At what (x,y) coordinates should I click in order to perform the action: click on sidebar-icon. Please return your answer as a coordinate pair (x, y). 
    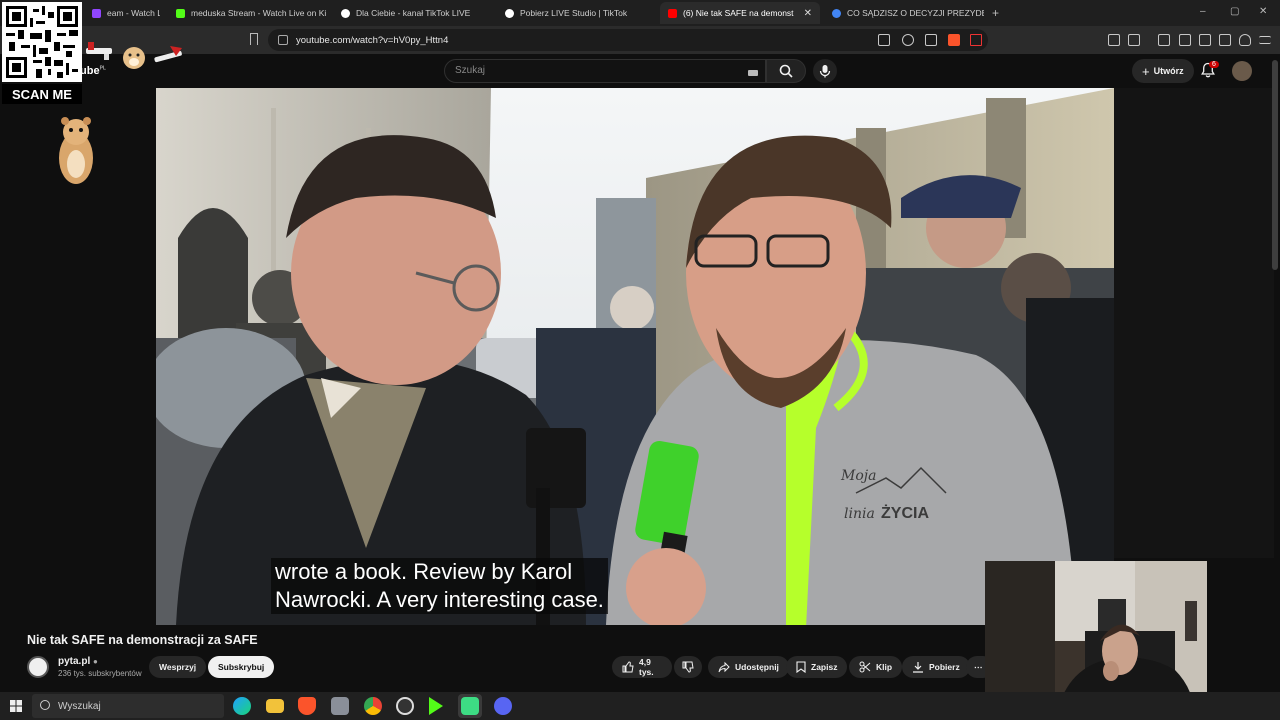
    Looking at the image, I should click on (1185, 40).